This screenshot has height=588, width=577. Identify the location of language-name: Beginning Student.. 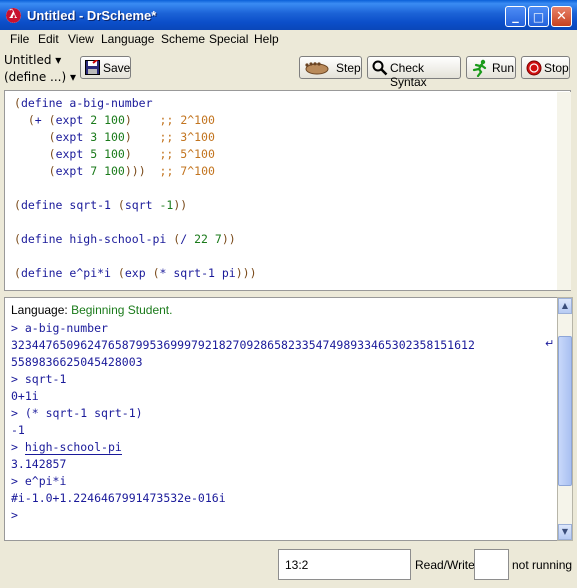
(122, 310).